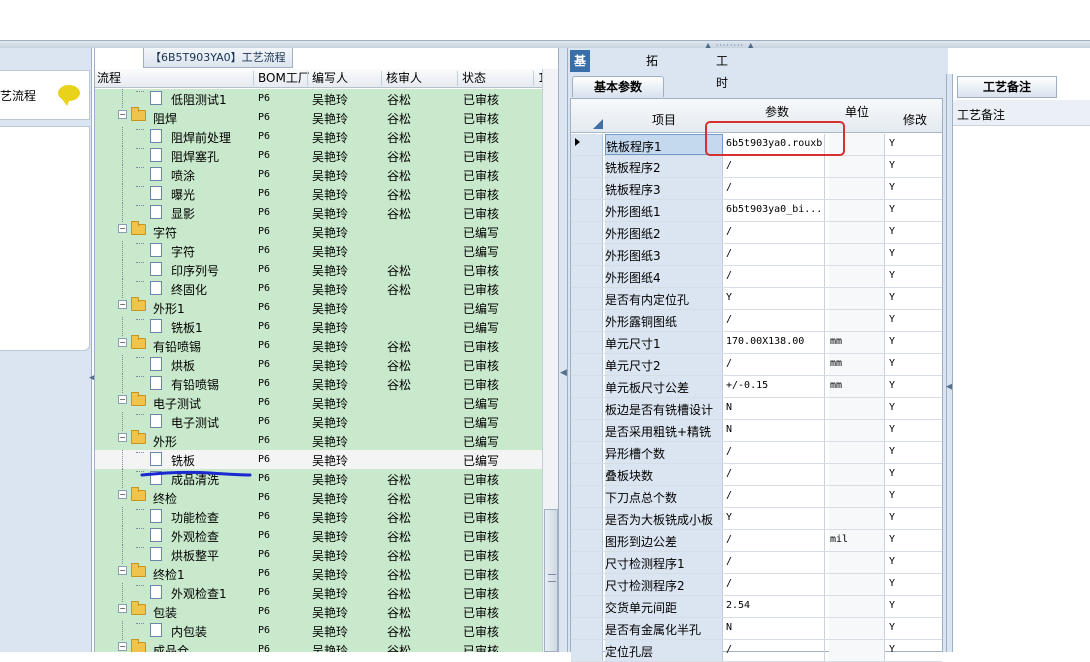 Image resolution: width=1090 pixels, height=662 pixels. What do you see at coordinates (169, 574) in the screenshot?
I see `tree-node-label: 终检1` at bounding box center [169, 574].